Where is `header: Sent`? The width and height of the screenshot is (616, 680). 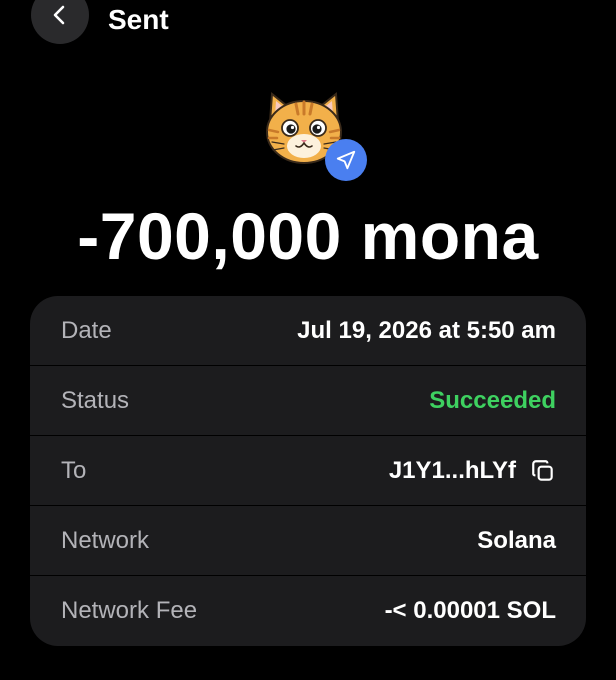
header: Sent is located at coordinates (308, 23).